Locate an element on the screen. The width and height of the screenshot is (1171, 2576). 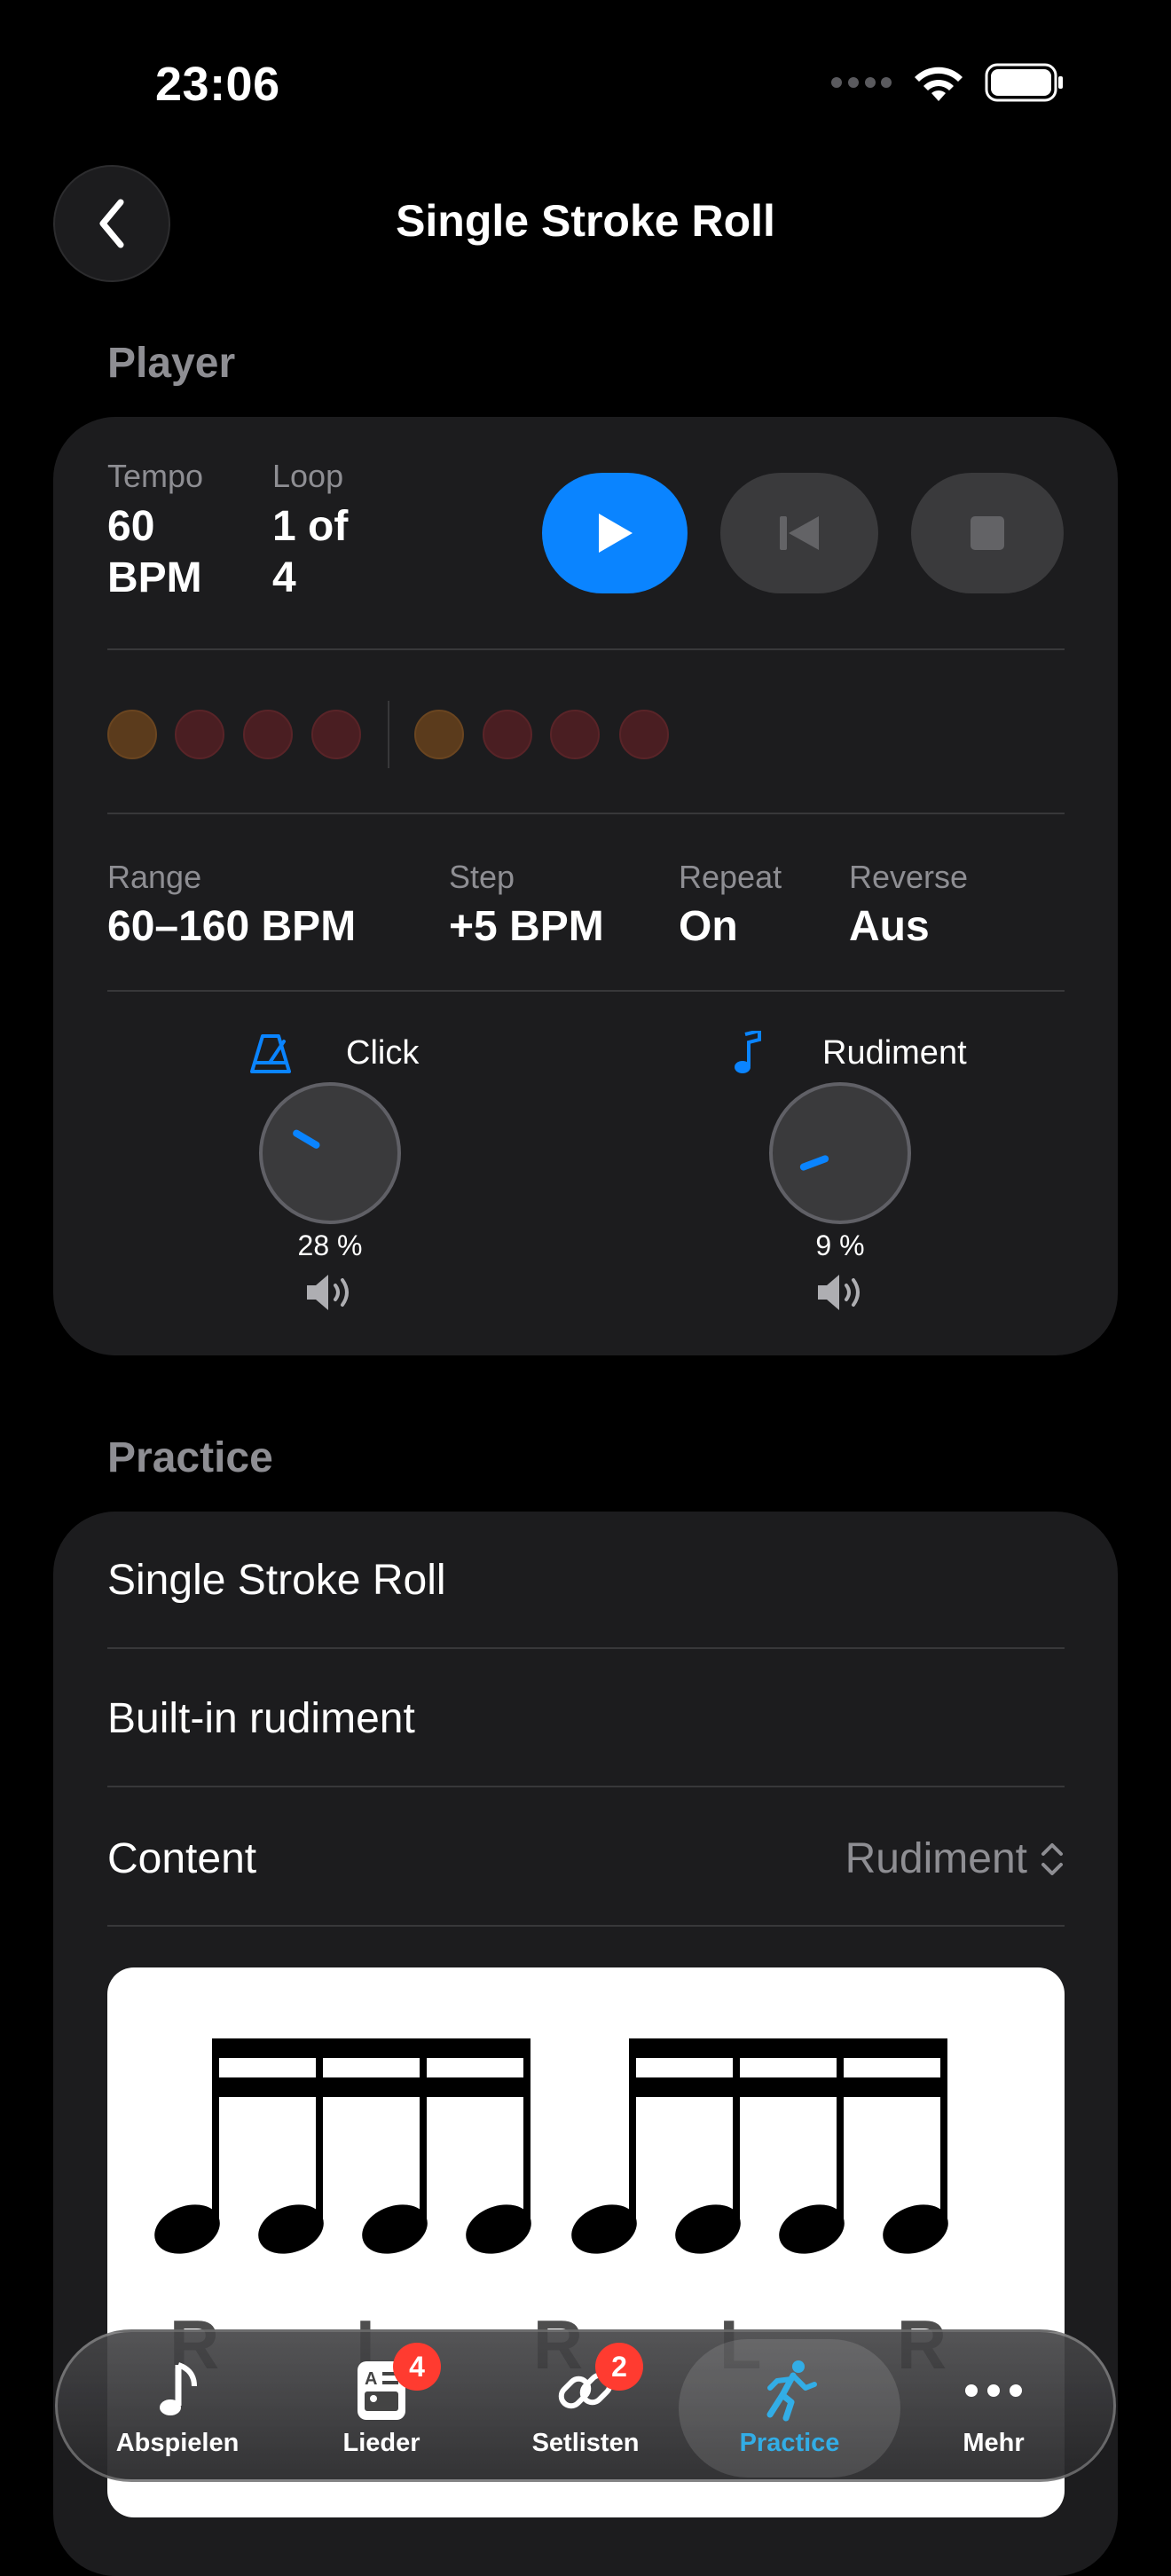
page-title: Single Stroke Roll is located at coordinates (586, 221).